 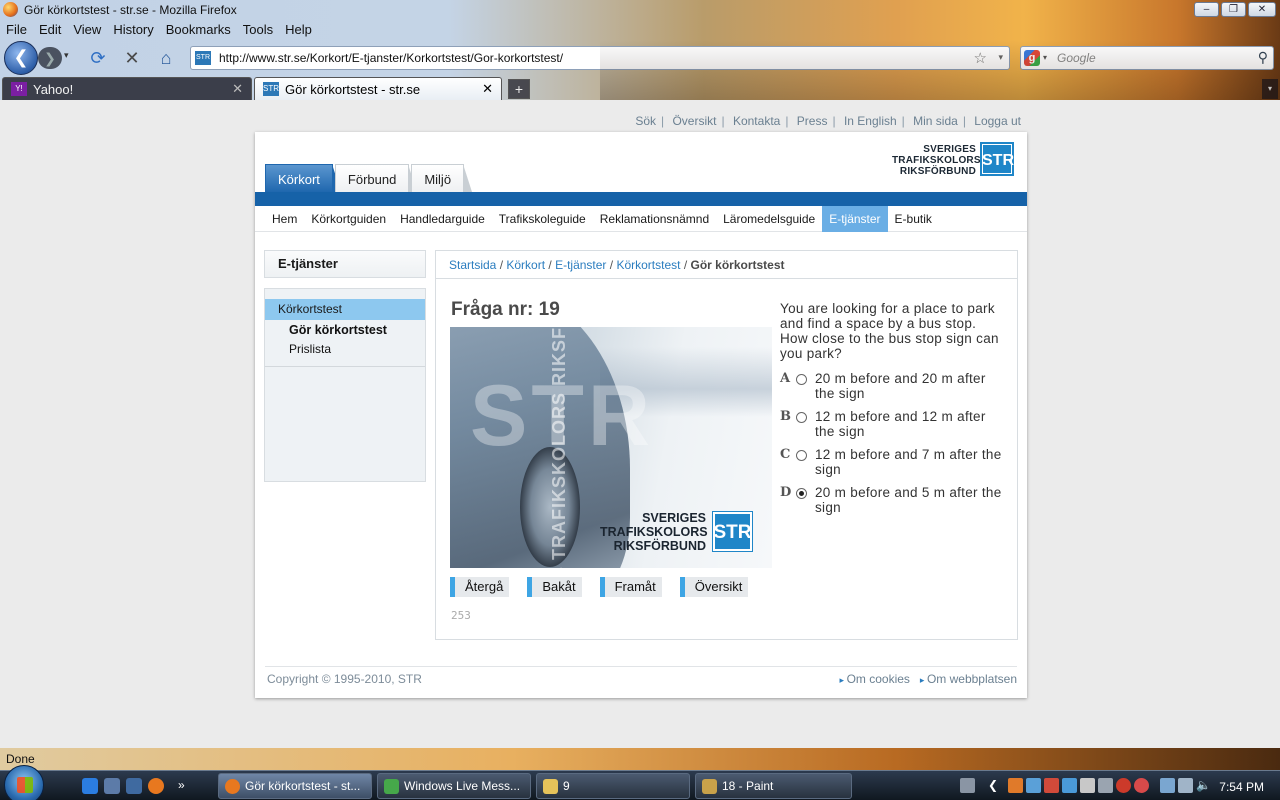 What do you see at coordinates (258, 30) in the screenshot?
I see `menu-tools: Tools` at bounding box center [258, 30].